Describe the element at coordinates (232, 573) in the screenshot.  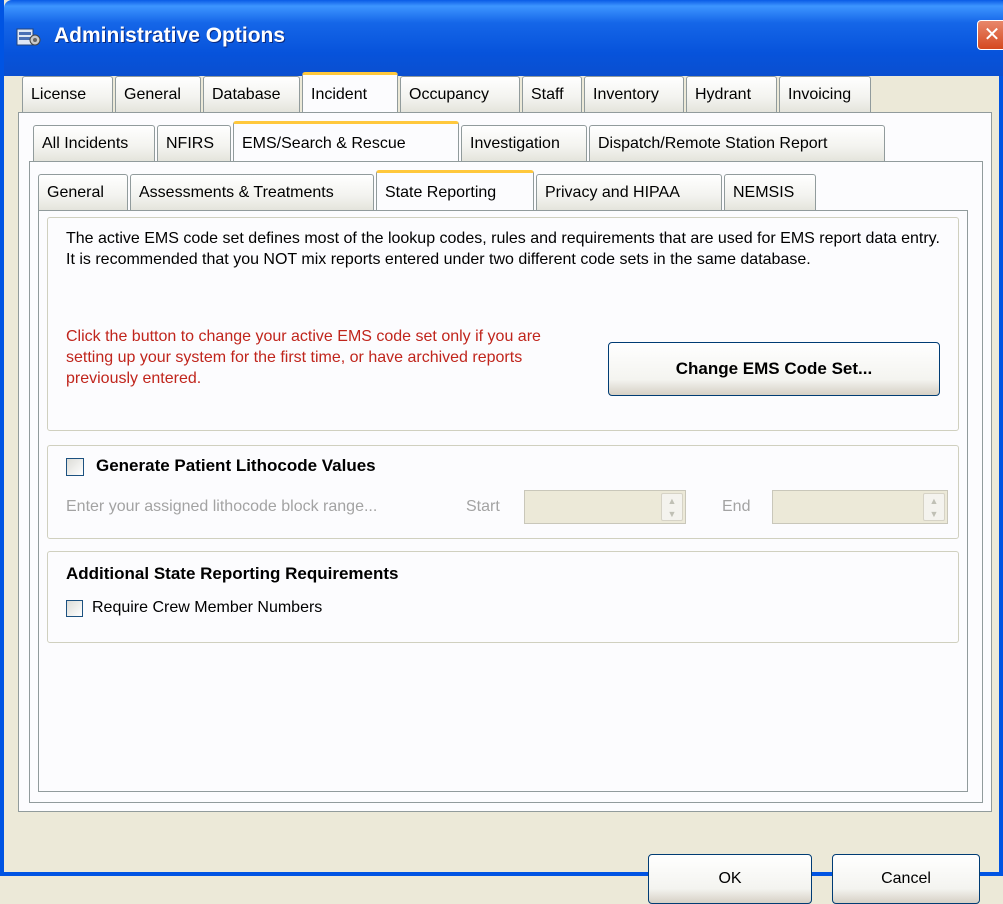
I see `additional-heading: Additional State Reporting Requirements` at that location.